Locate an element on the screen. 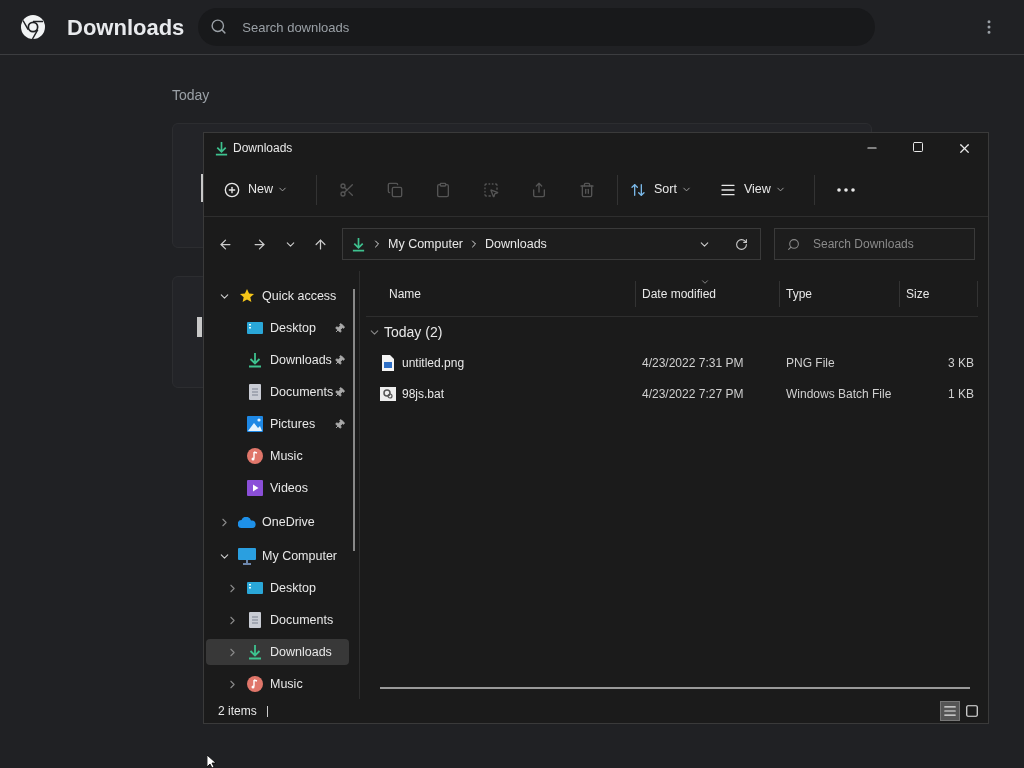 This screenshot has width=1024, height=768. tile-icon is located at coordinates (972, 711).